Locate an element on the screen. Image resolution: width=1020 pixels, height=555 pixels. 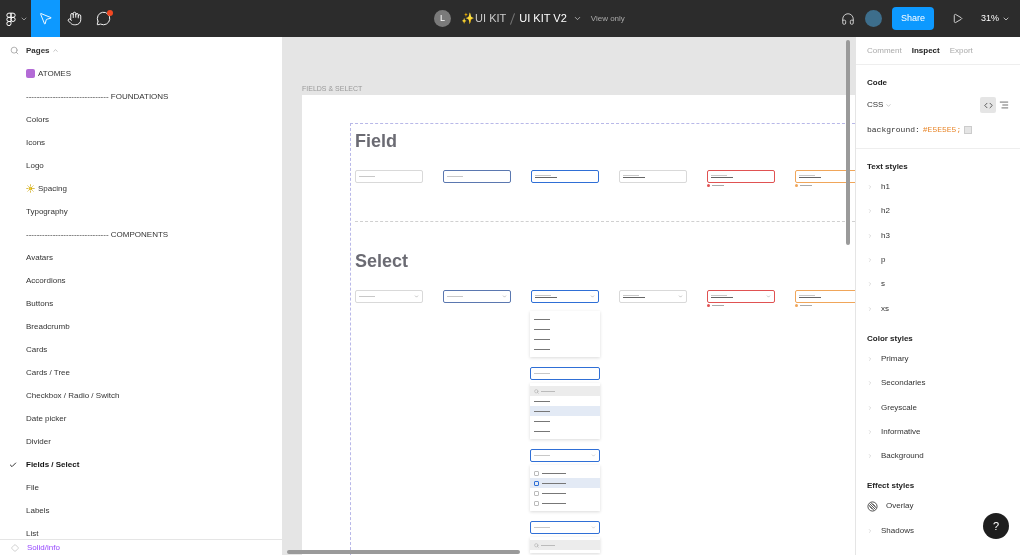
pointer-icon is located at coordinates (45, 18).